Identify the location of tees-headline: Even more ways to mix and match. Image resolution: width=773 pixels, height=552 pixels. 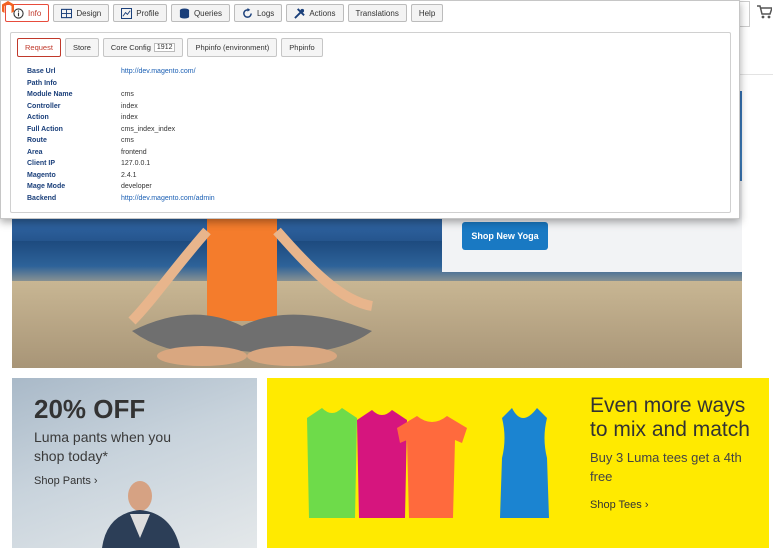
(670, 417).